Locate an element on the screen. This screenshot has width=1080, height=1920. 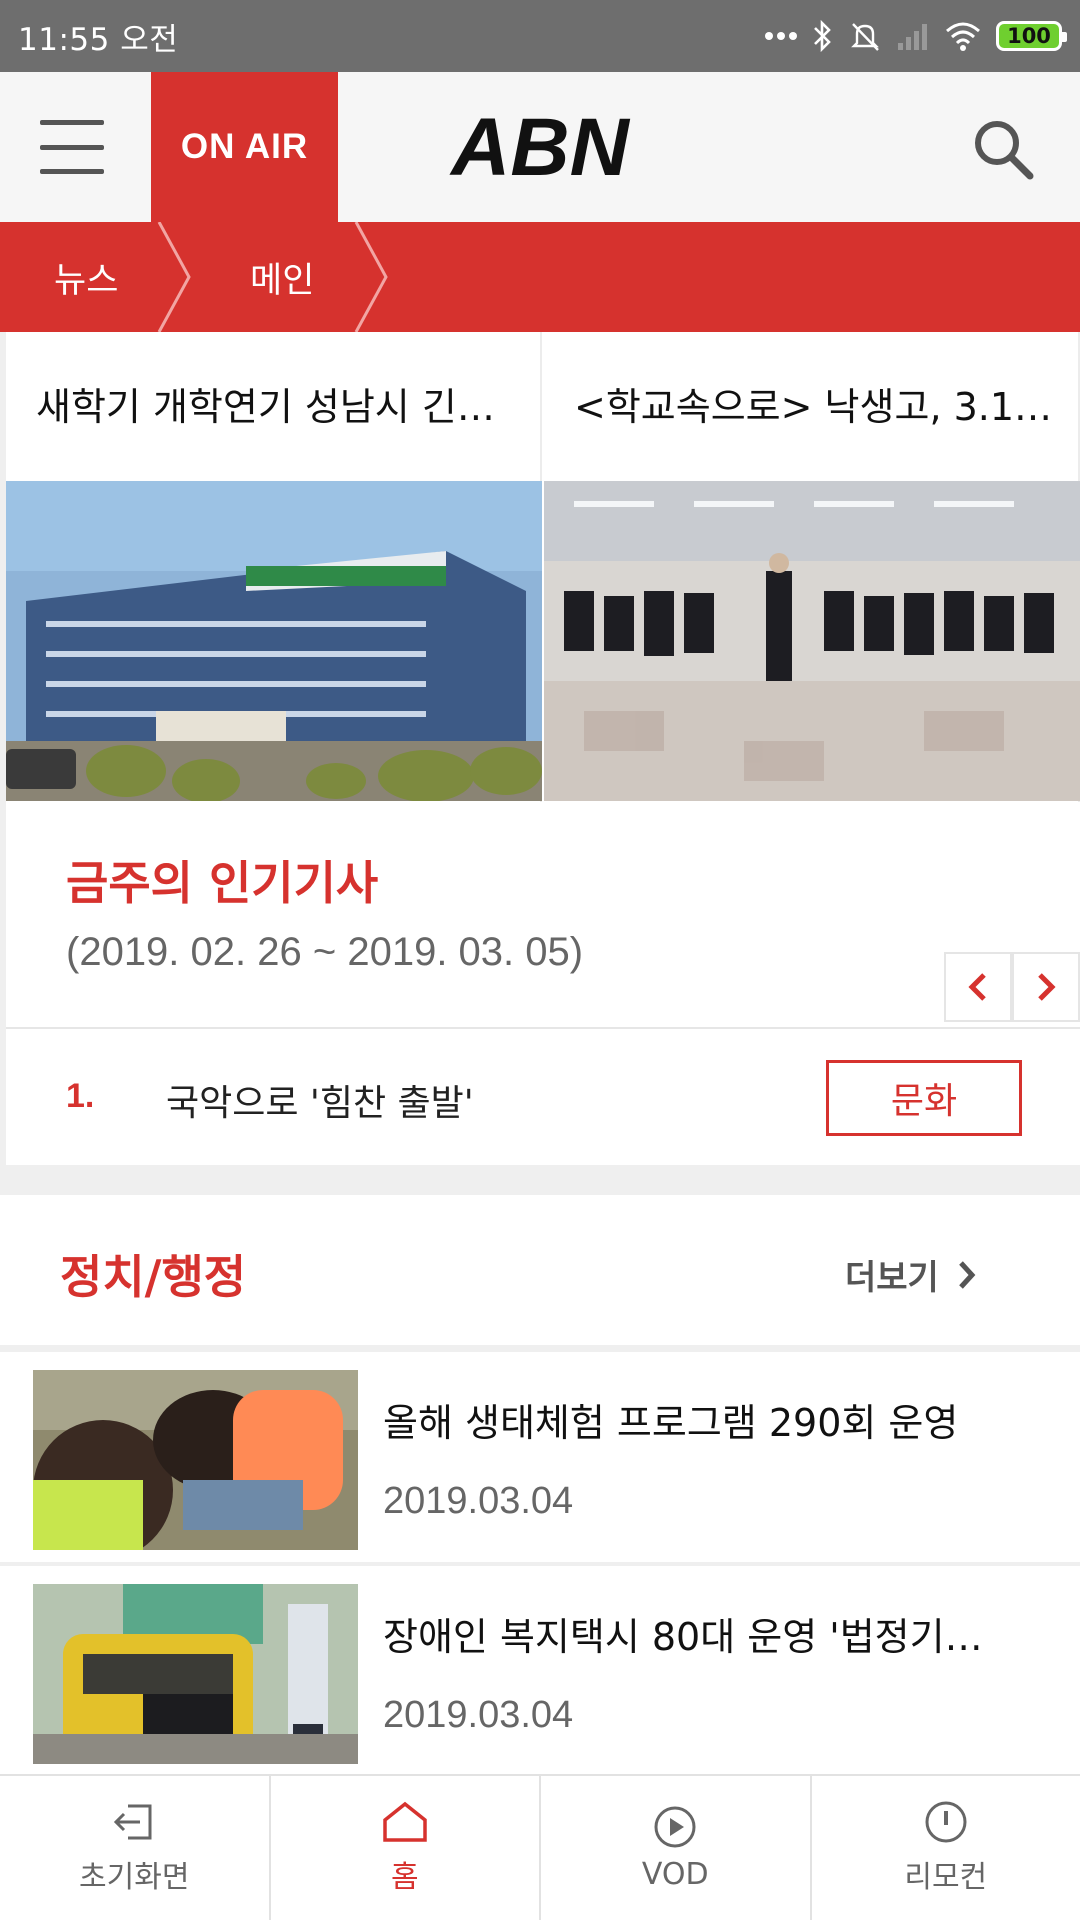
news-list-item: 올해 생태체험 프로그램 290회 운영 2019.03.04 is located at coordinates (540, 1457).